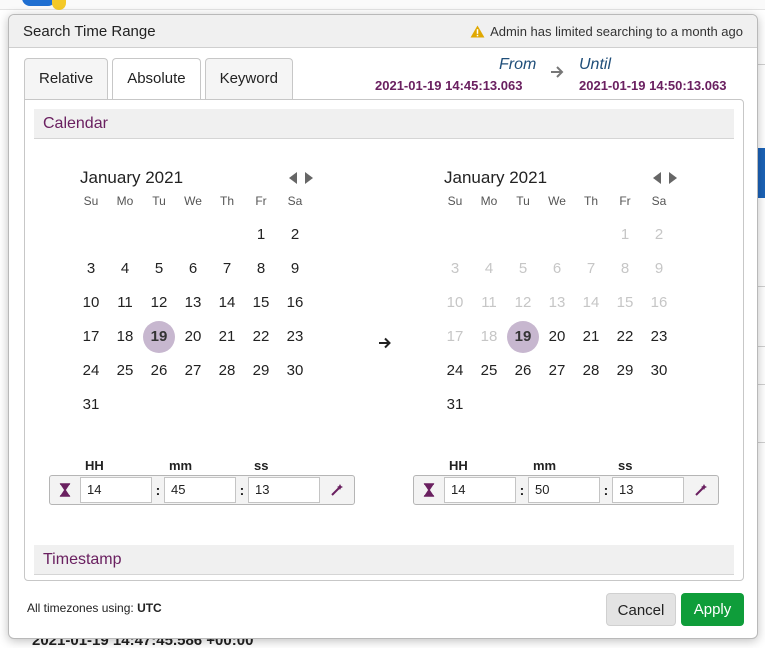  I want to click on from-label: From, so click(518, 64).